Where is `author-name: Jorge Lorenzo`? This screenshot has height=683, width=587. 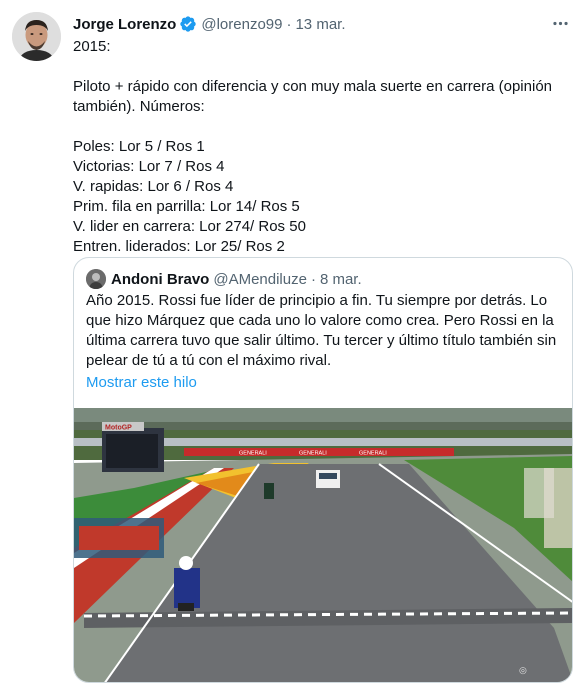
author-name: Jorge Lorenzo is located at coordinates (124, 24).